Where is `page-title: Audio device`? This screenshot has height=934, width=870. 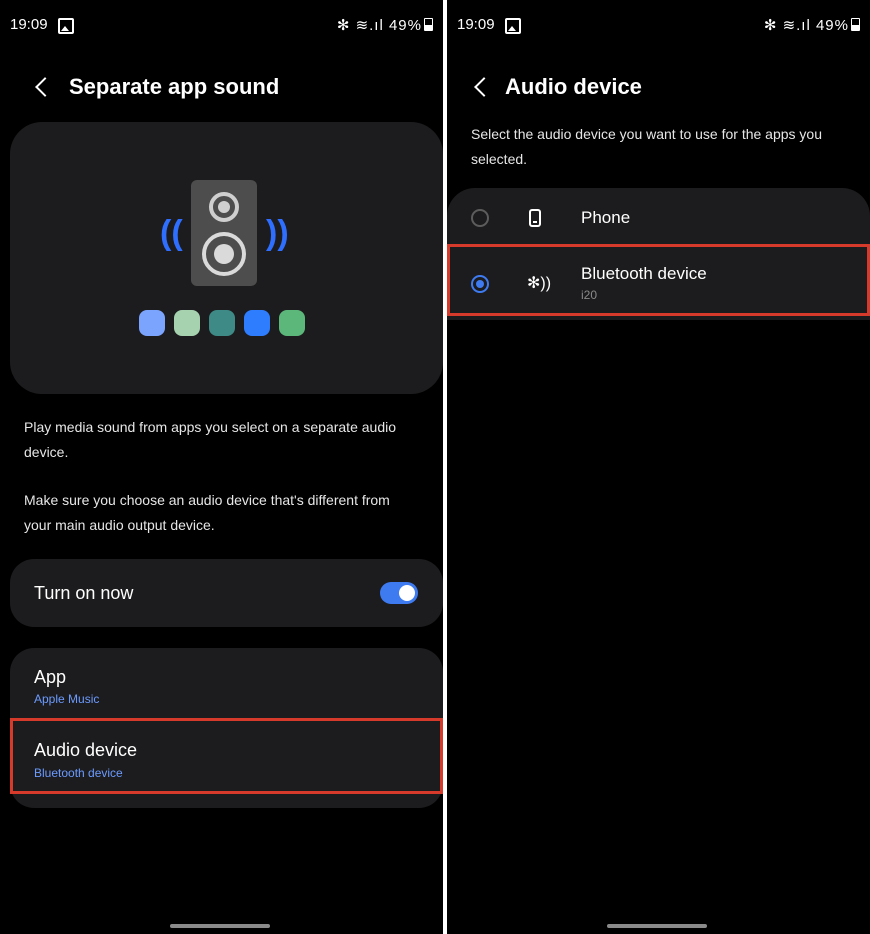 page-title: Audio device is located at coordinates (573, 86).